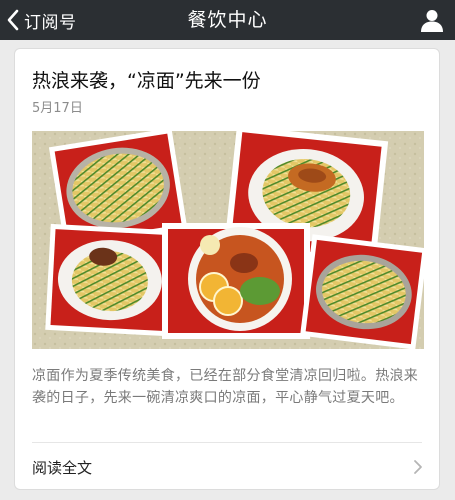 Image resolution: width=455 pixels, height=500 pixels. I want to click on chevron-left-icon, so click(13, 20).